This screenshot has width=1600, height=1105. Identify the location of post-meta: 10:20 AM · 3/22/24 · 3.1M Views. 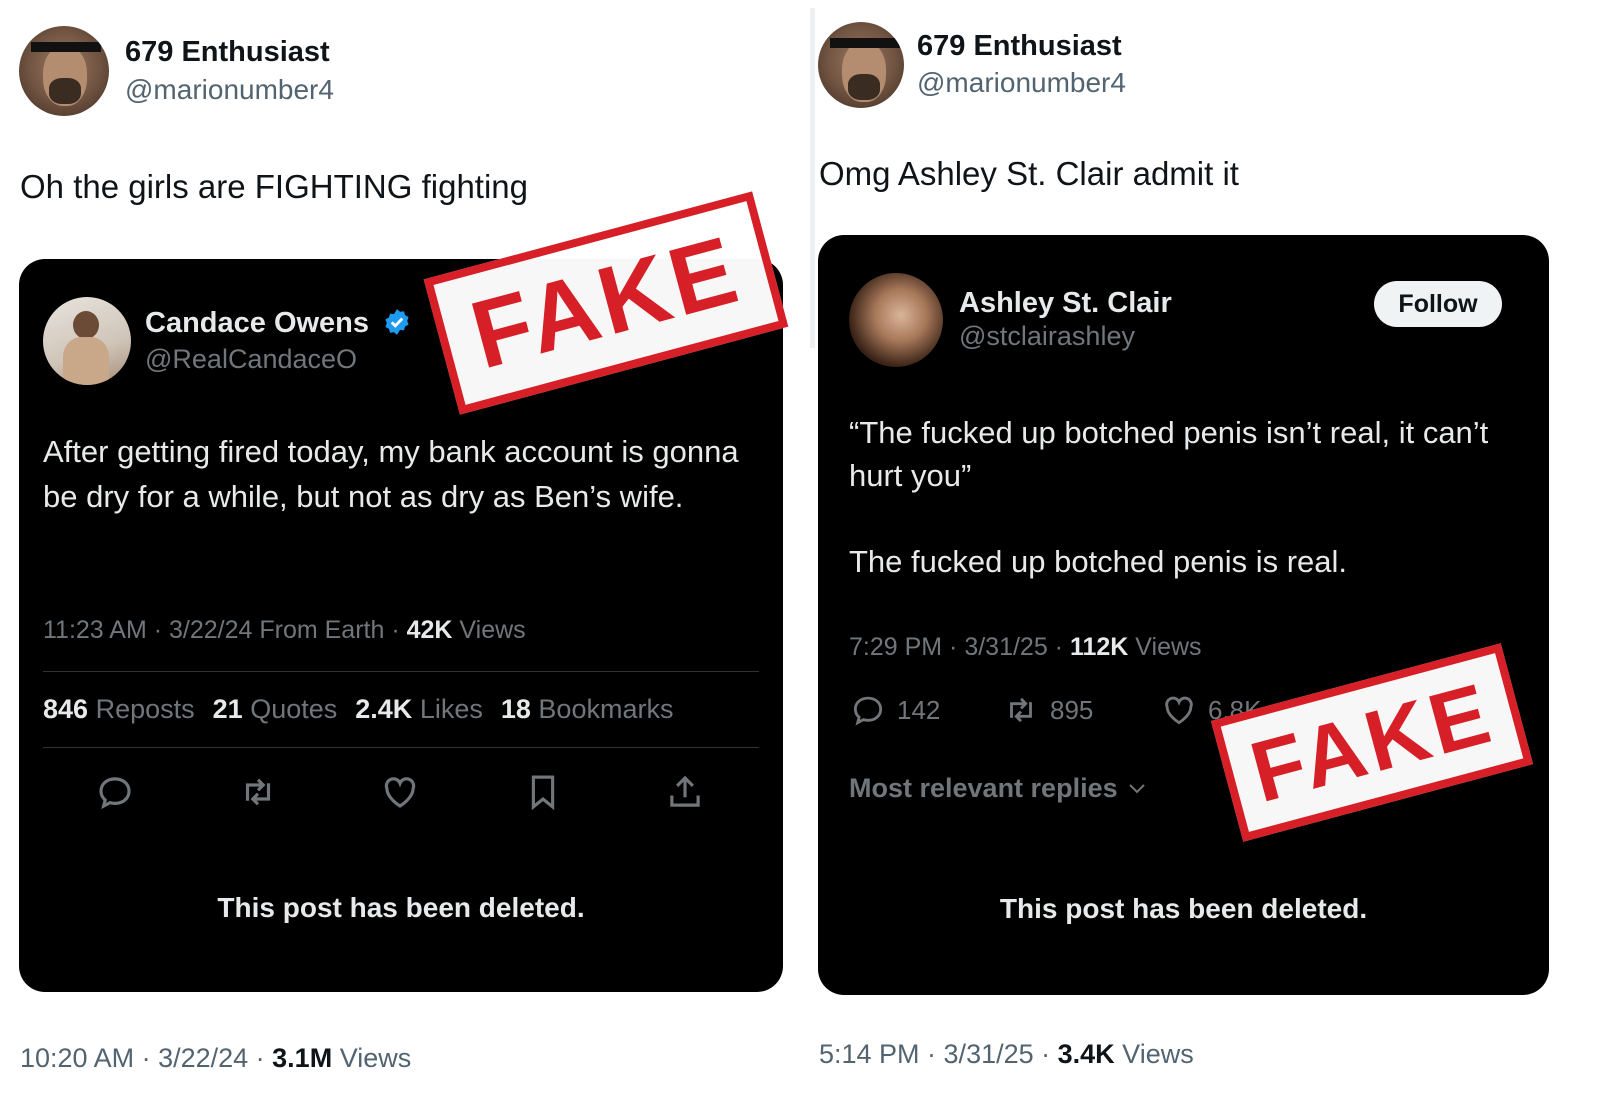
(215, 1058).